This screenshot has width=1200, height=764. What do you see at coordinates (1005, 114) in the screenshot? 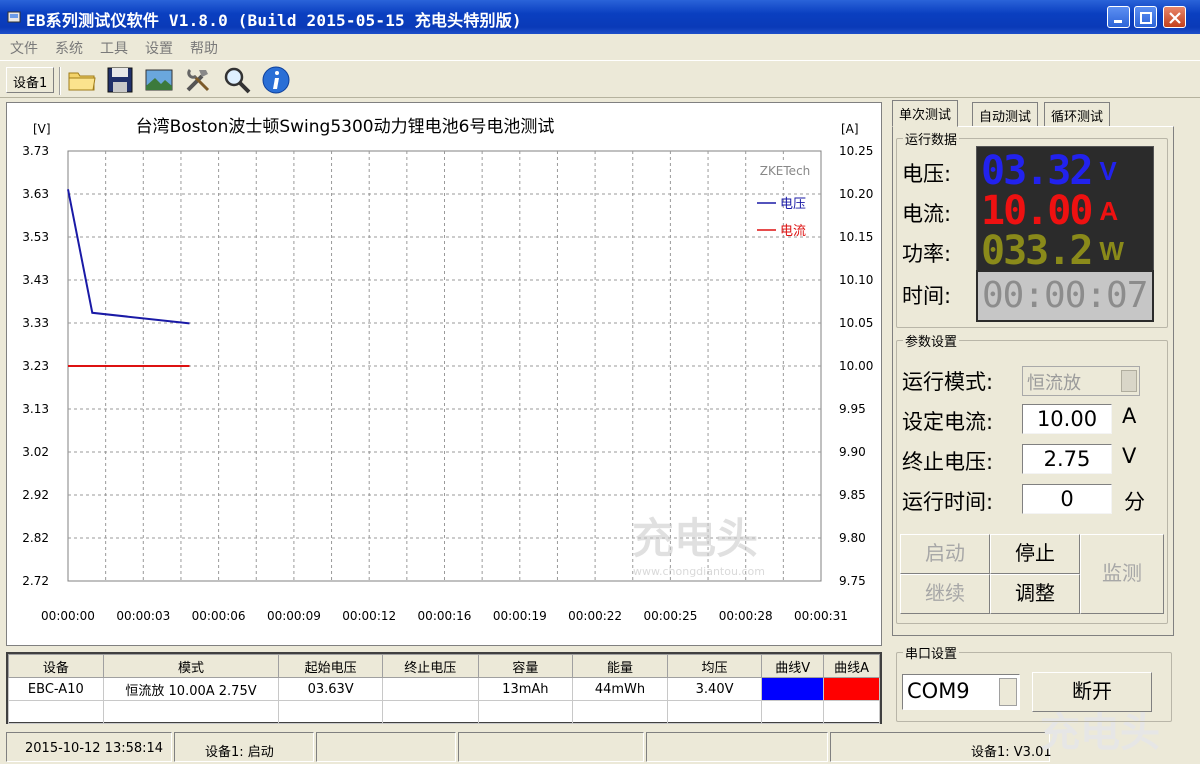
I see `tab-auto-test: 自动测试` at bounding box center [1005, 114].